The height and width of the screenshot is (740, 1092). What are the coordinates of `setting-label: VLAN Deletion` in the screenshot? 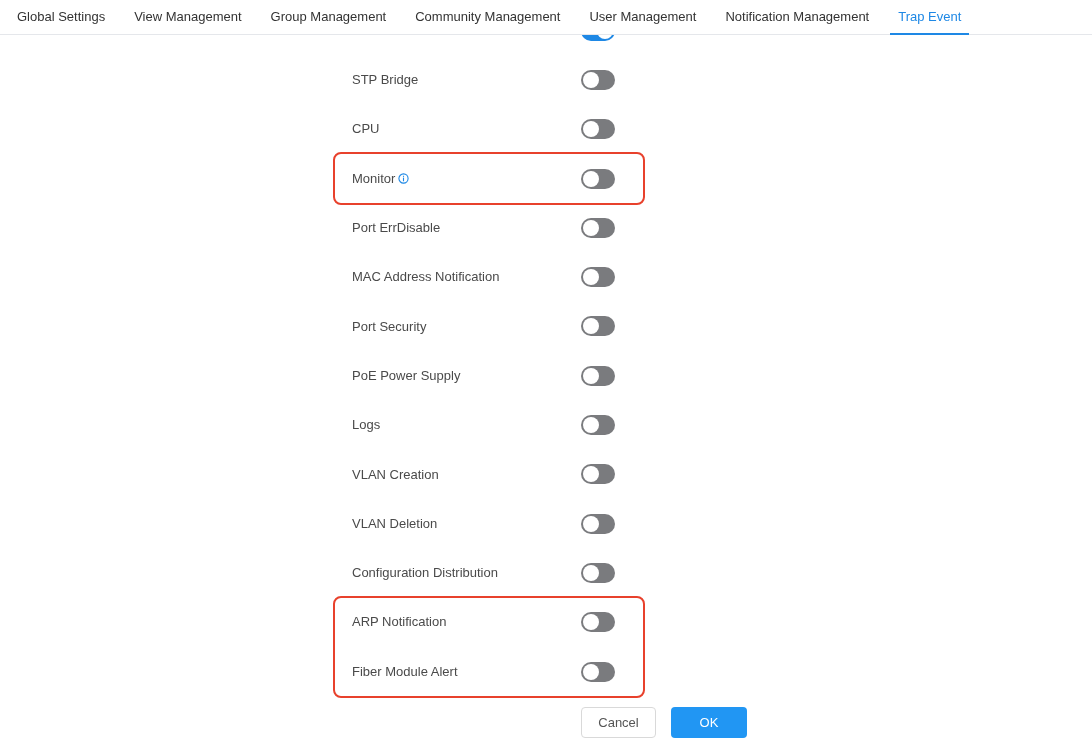 It's located at (395, 523).